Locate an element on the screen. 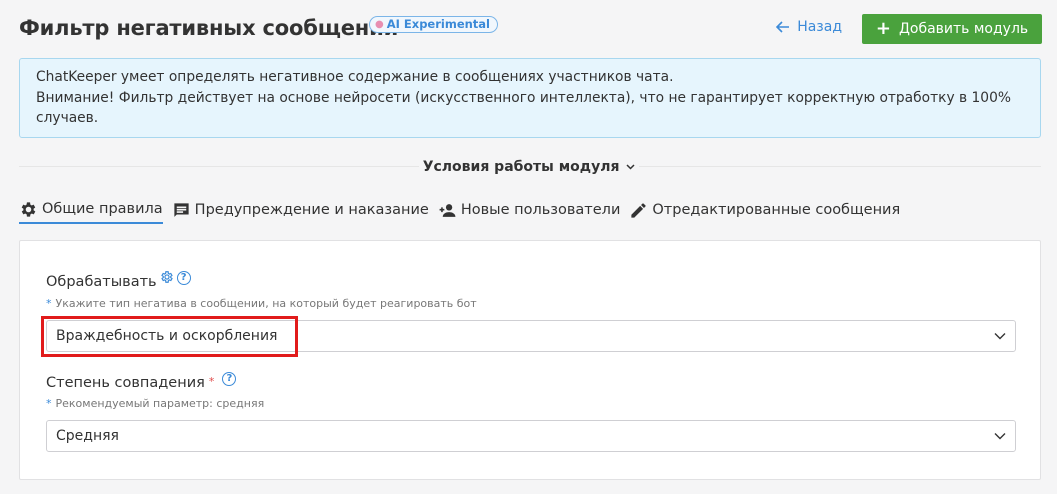  highlight-annotation is located at coordinates (169, 336).